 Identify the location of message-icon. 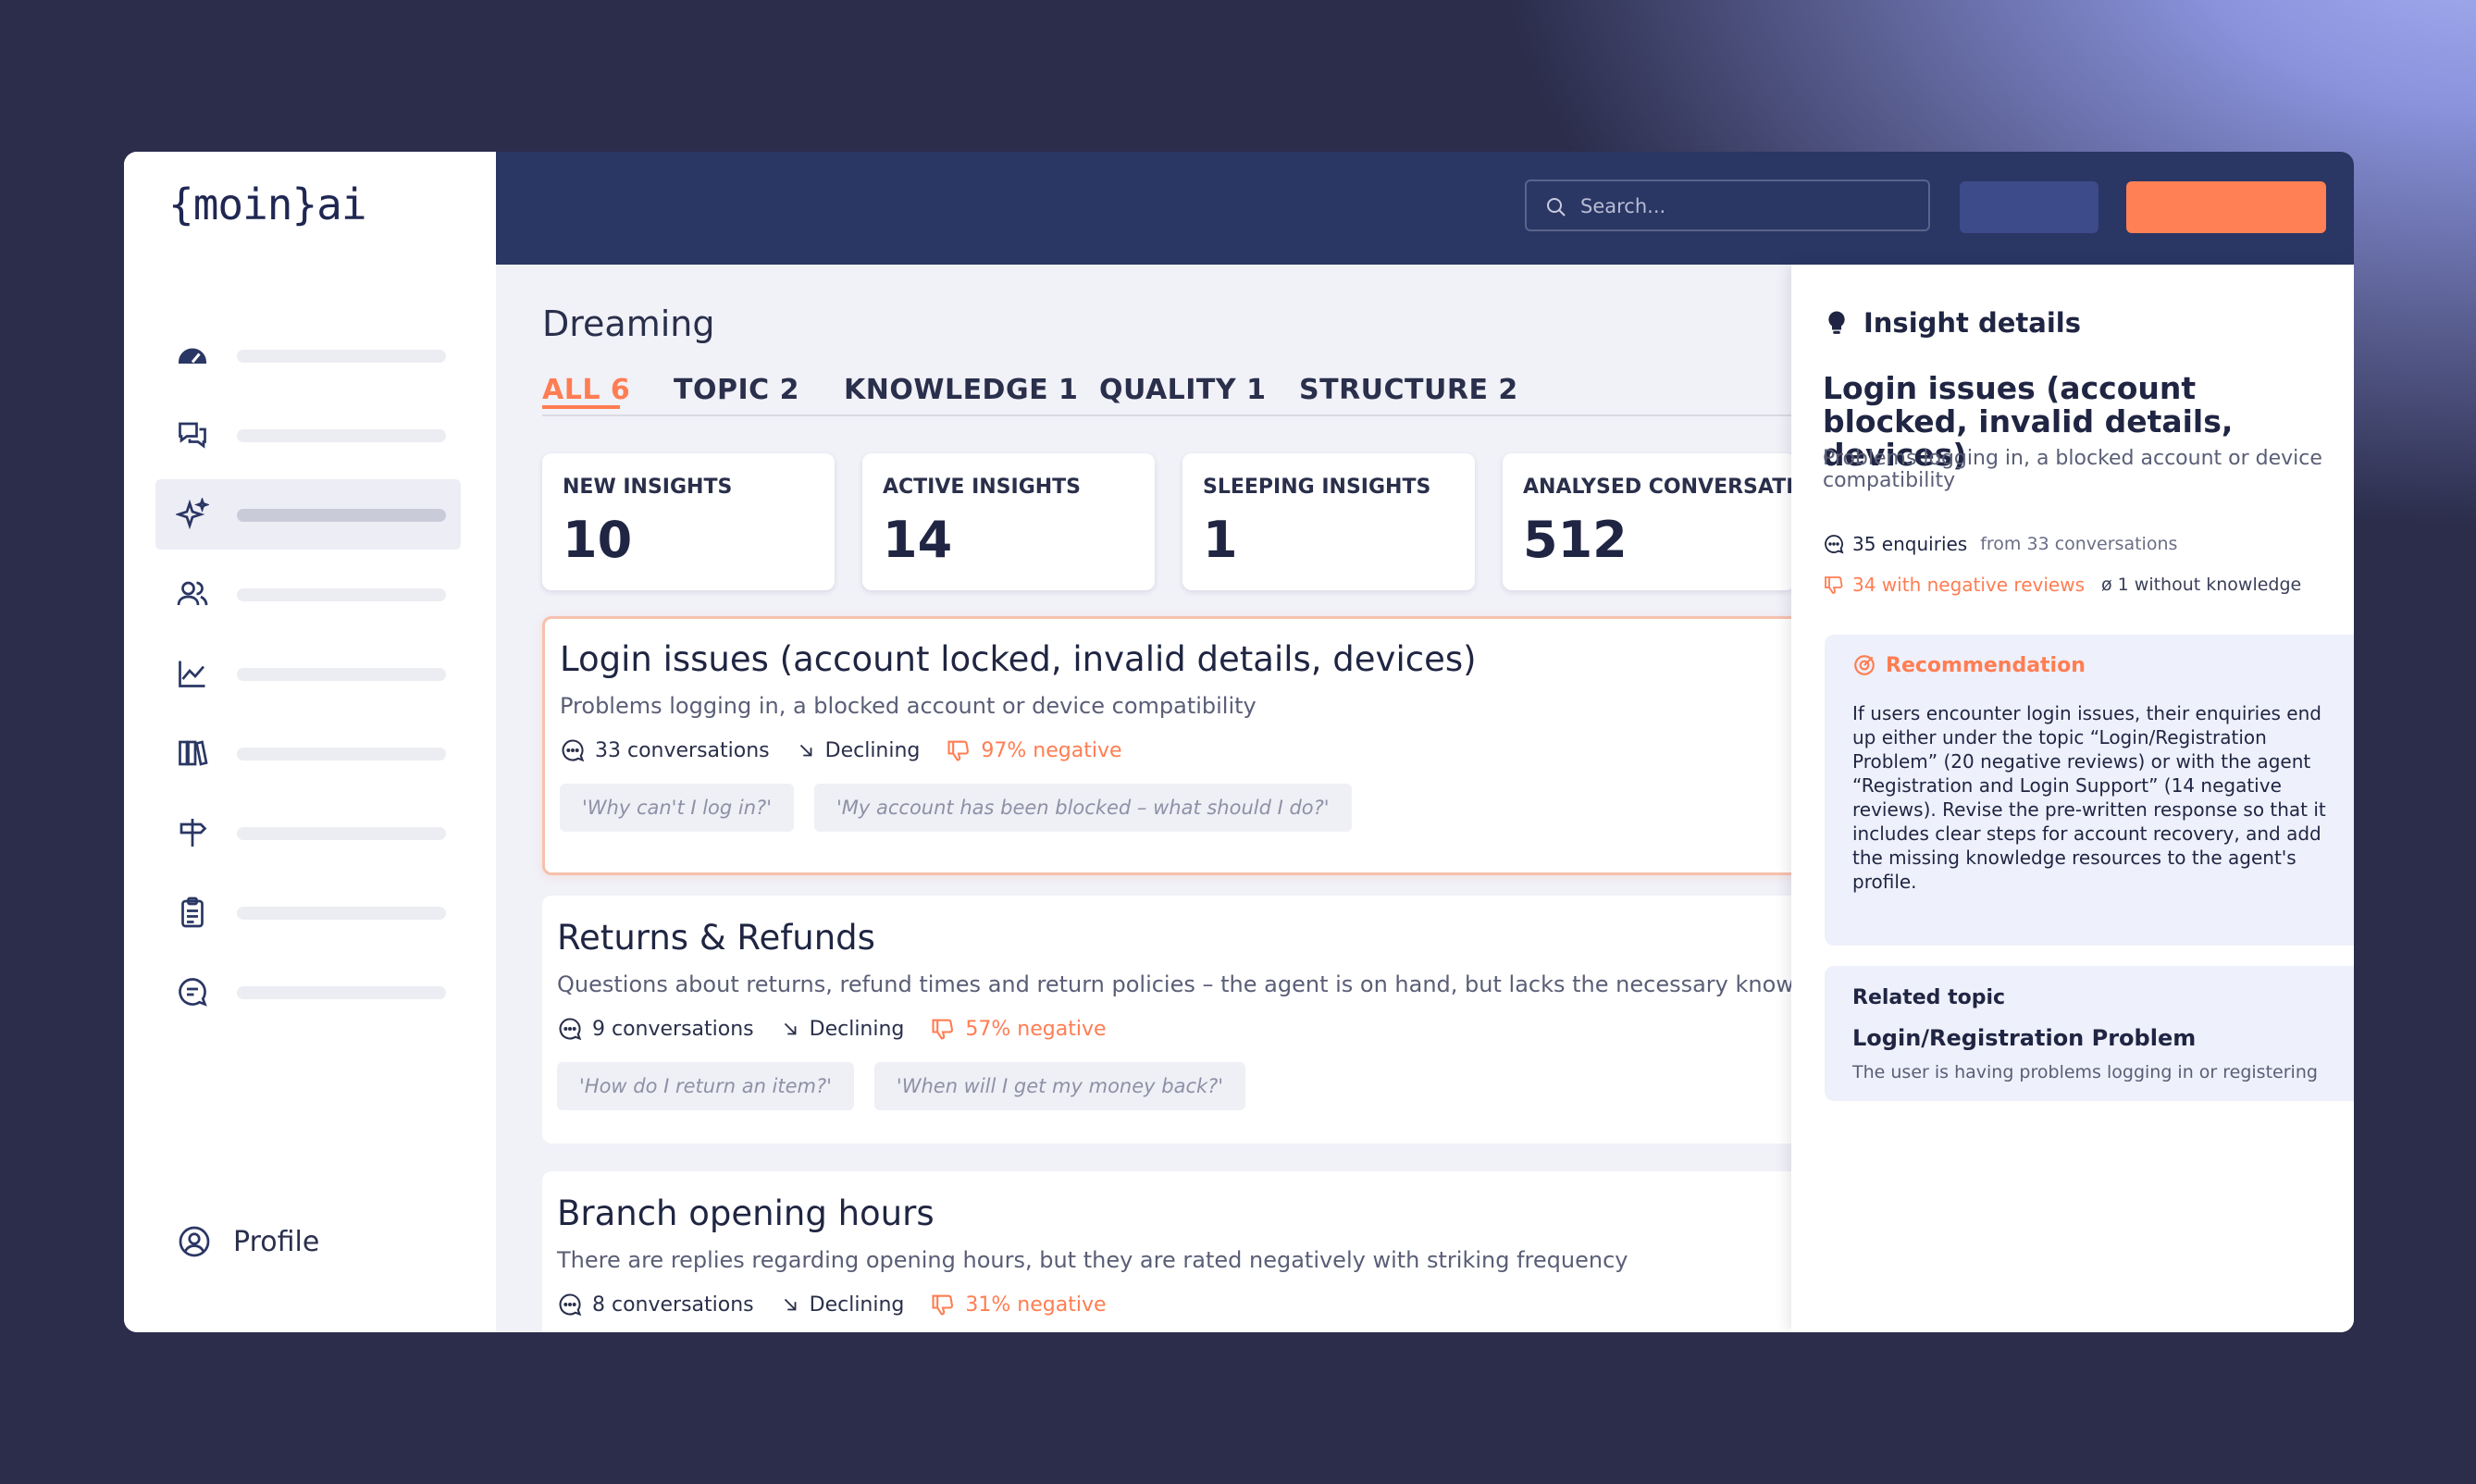
(193, 992).